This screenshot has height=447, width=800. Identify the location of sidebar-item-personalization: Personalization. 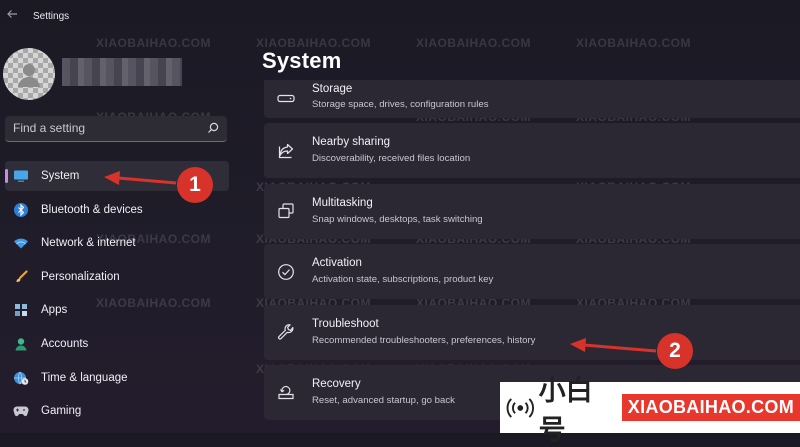
(117, 277).